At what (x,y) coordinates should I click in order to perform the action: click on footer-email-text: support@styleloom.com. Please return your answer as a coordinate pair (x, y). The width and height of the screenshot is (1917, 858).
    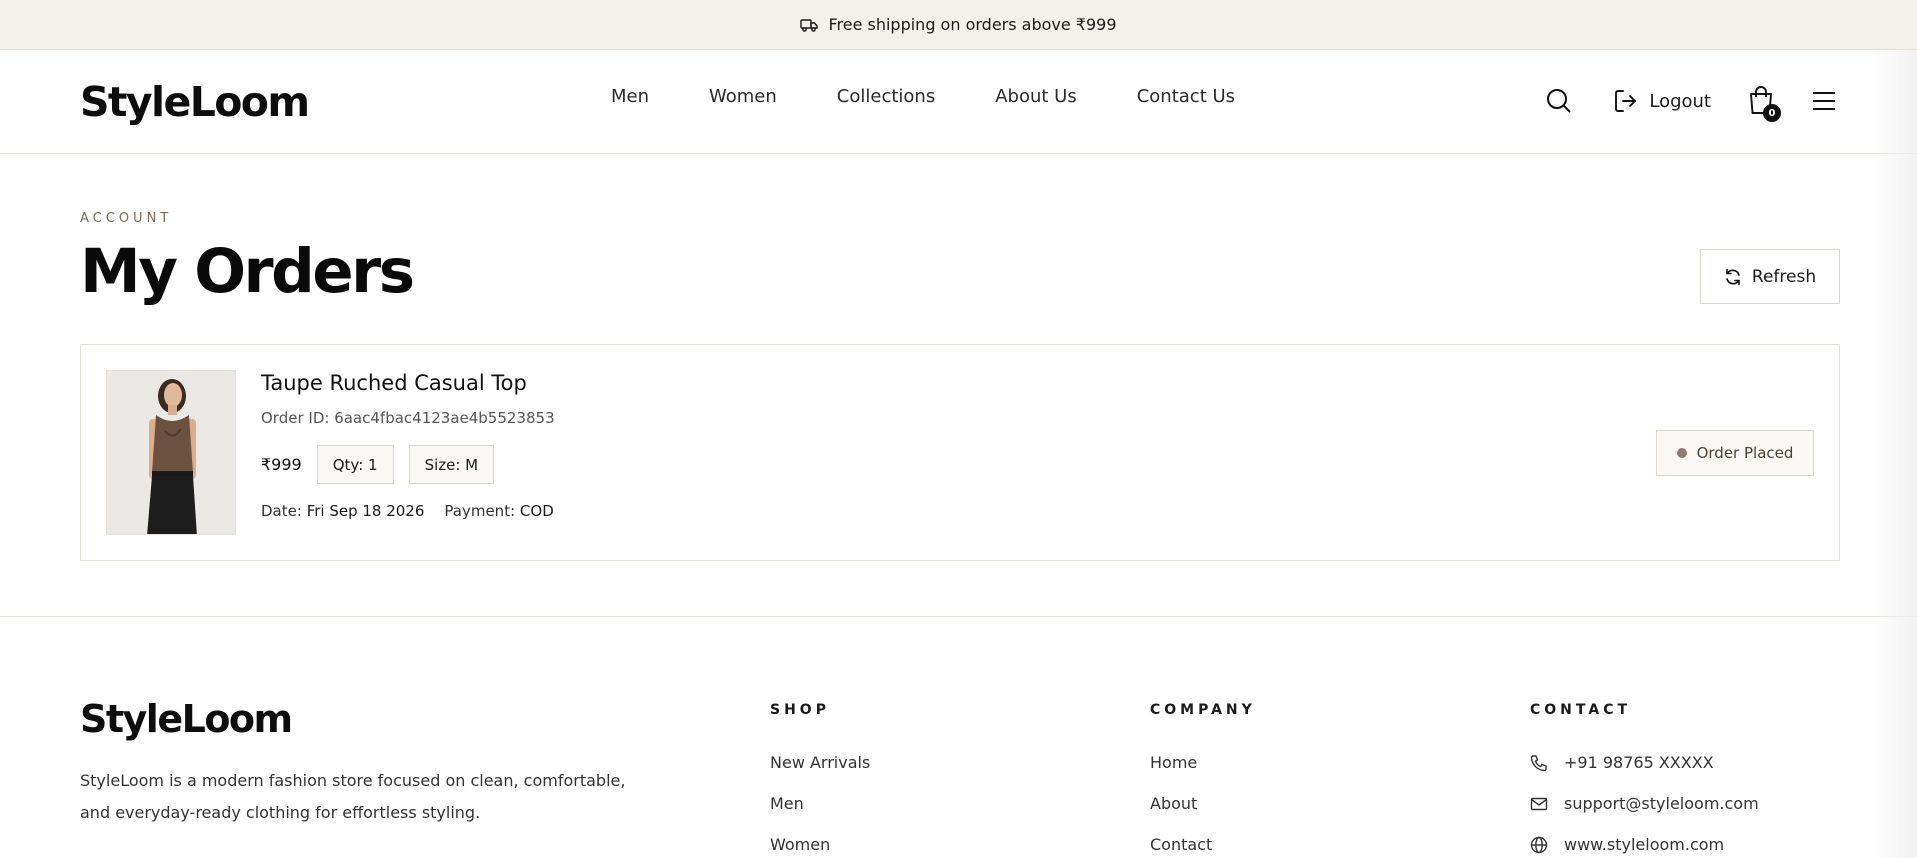
    Looking at the image, I should click on (1661, 803).